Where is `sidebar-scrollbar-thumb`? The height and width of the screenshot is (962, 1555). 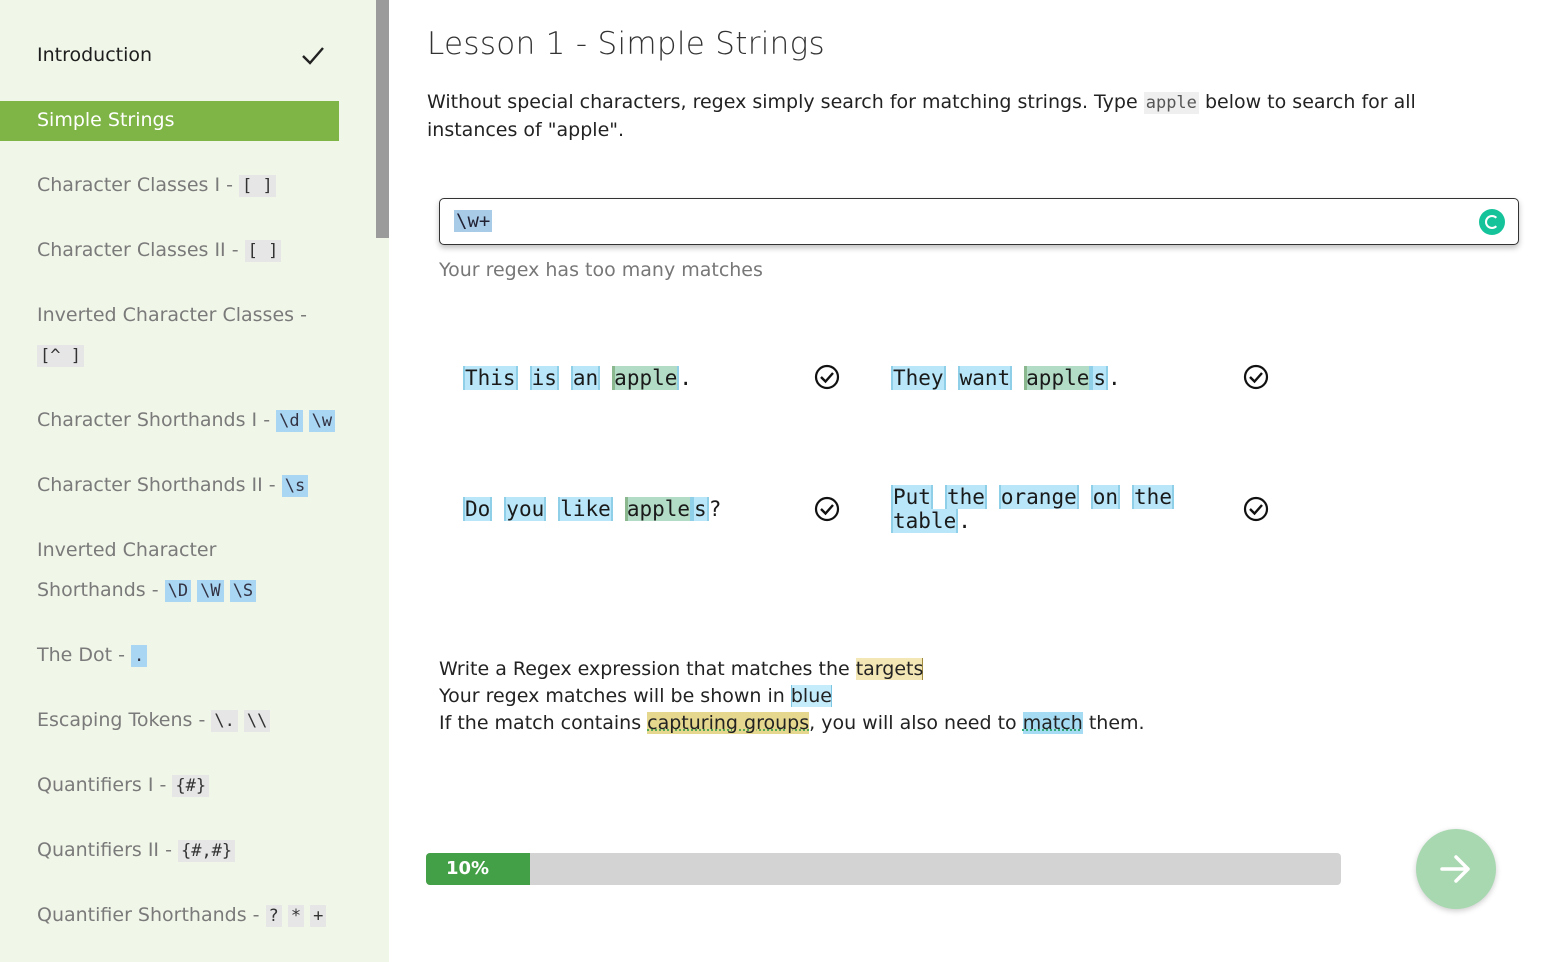
sidebar-scrollbar-thumb is located at coordinates (382, 119).